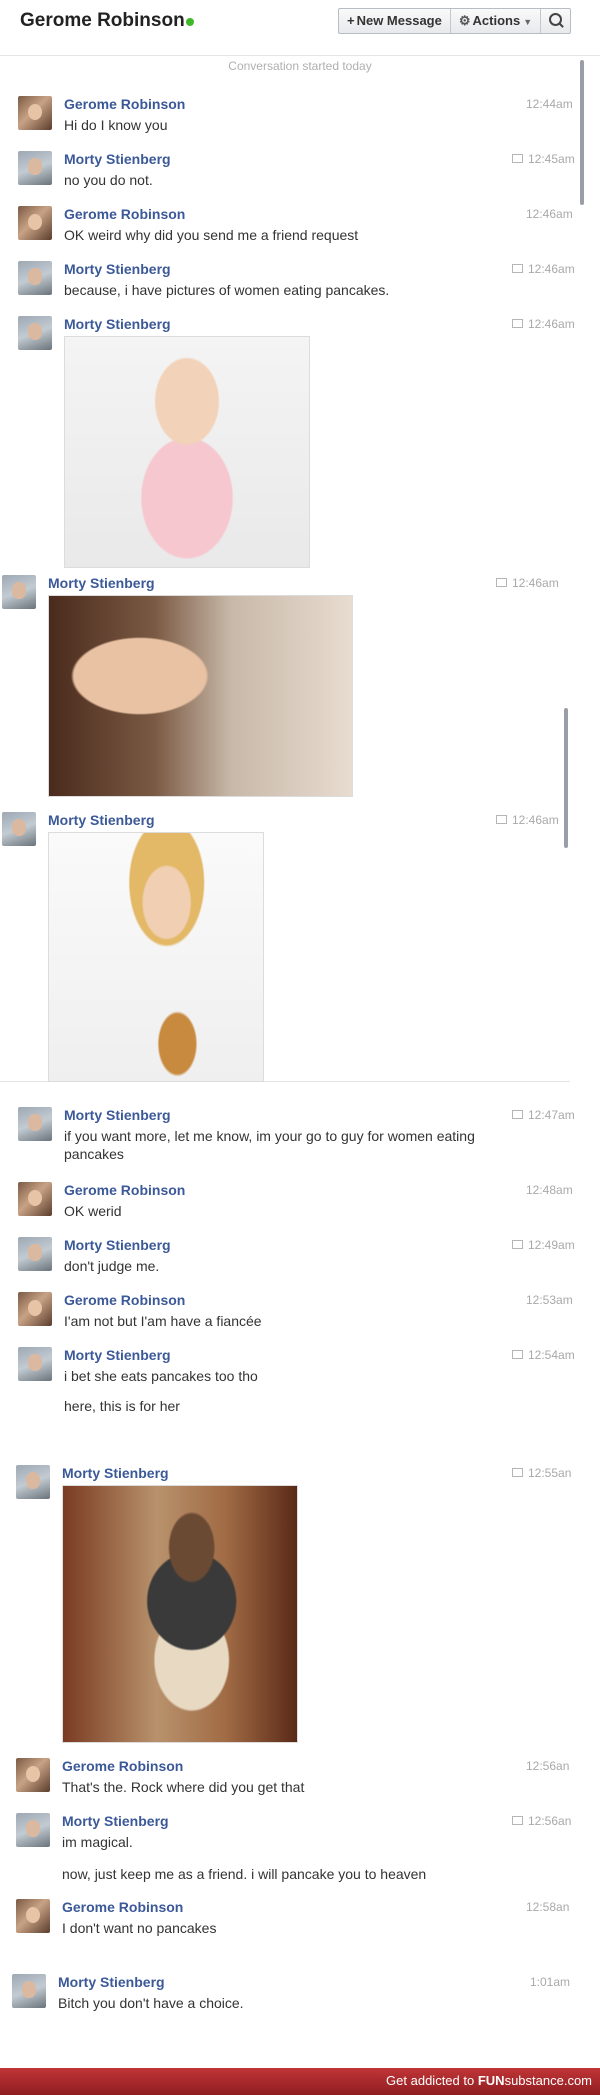 Image resolution: width=600 pixels, height=2095 pixels. What do you see at coordinates (395, 21) in the screenshot?
I see `new-message-button: + New Message` at bounding box center [395, 21].